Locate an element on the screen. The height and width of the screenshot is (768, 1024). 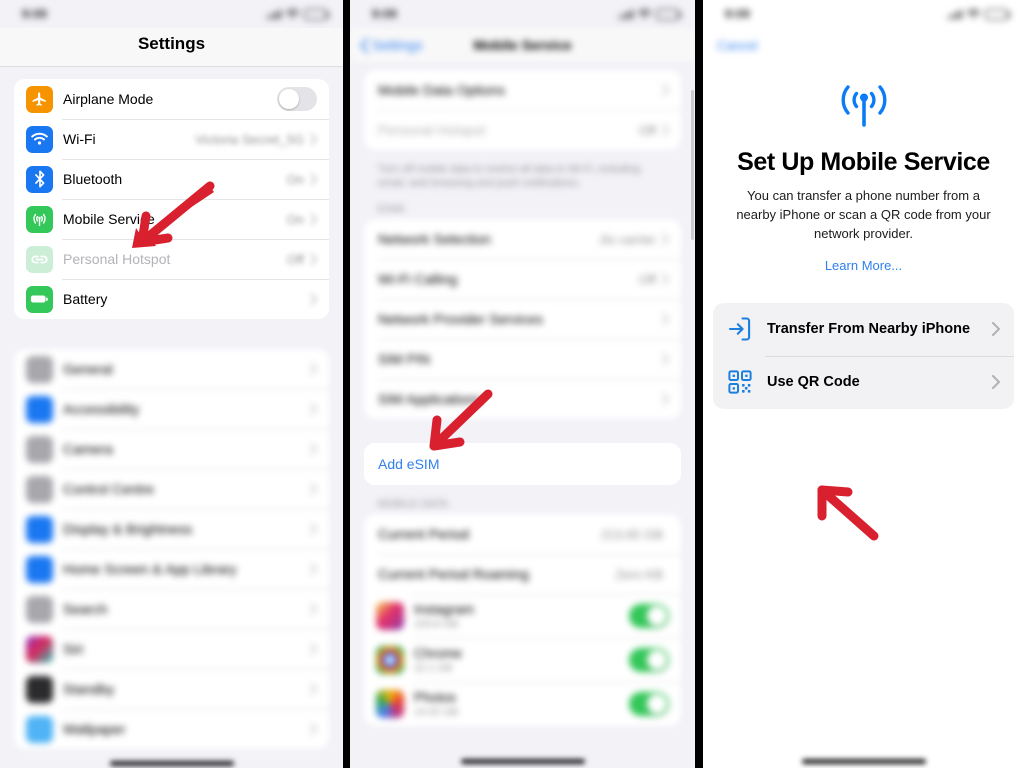
list-item-wifi-calling: Wi-Fi Calling Off is located at coordinates (522, 279).